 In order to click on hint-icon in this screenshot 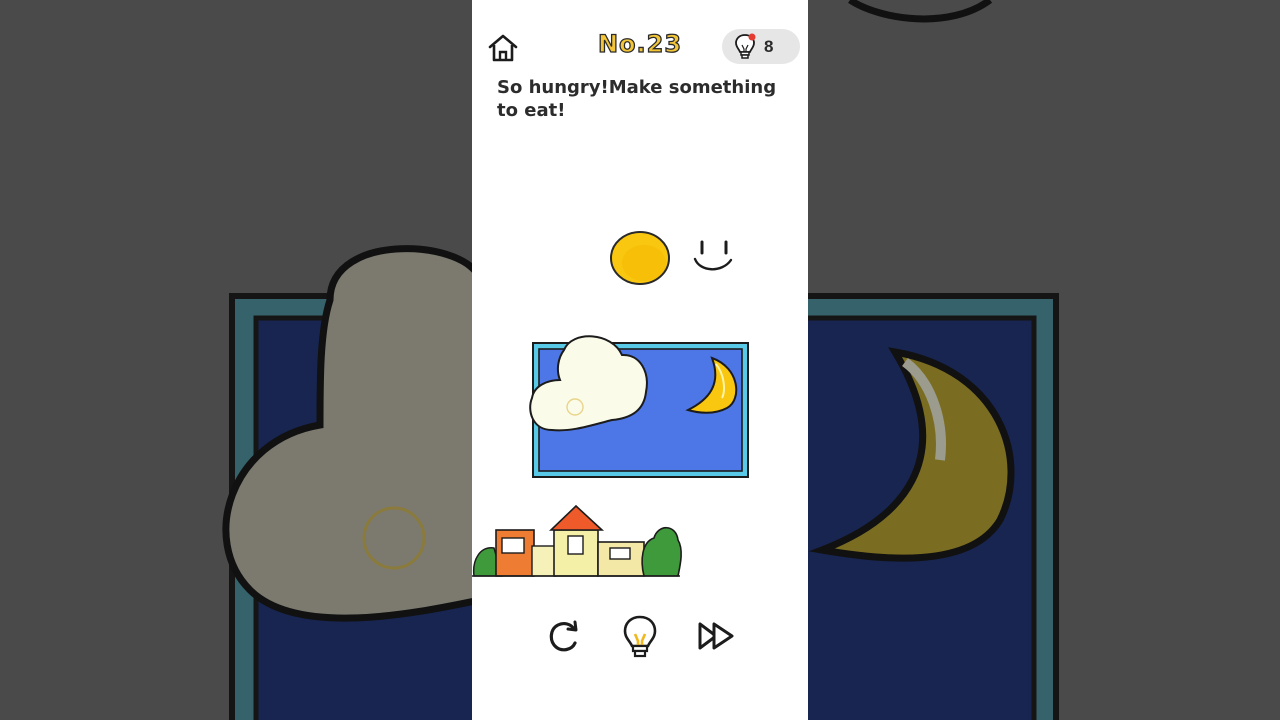, I will do `click(640, 636)`.